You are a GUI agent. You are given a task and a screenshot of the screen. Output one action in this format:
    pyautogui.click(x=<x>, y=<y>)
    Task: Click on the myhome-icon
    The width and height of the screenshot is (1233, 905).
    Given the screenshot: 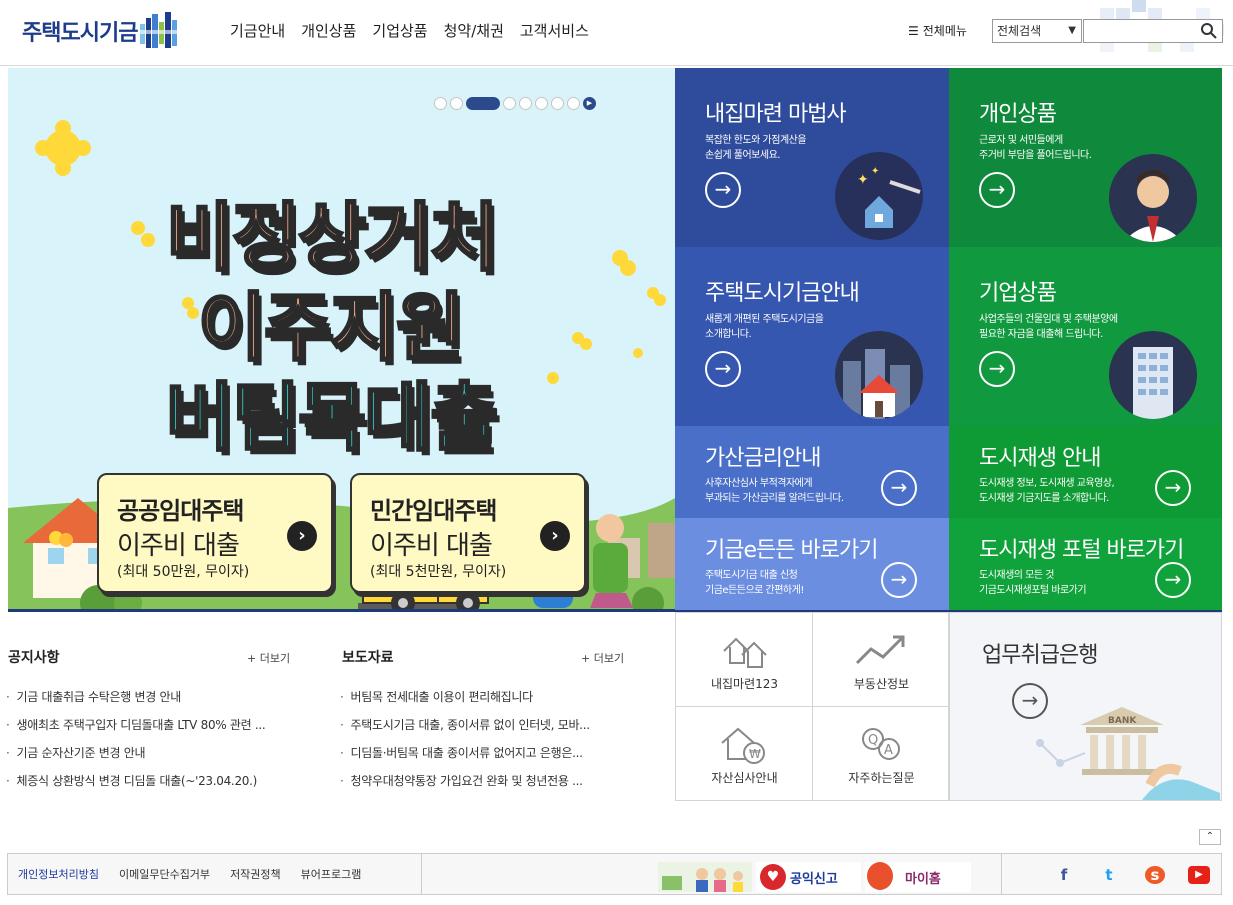 What is the action you would take?
    pyautogui.click(x=880, y=876)
    